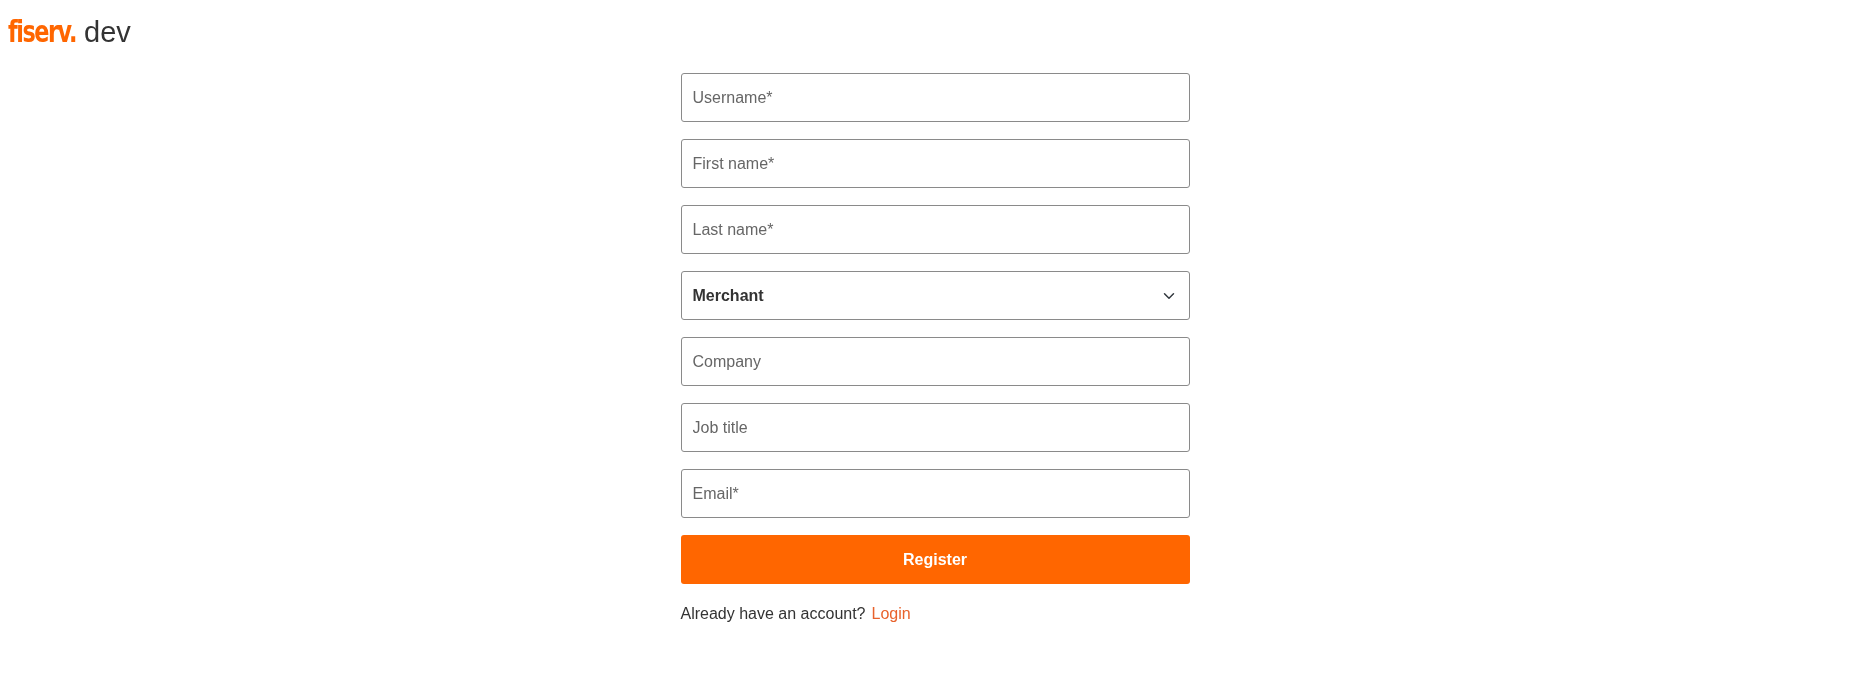 Image resolution: width=1870 pixels, height=697 pixels. What do you see at coordinates (935, 163) in the screenshot?
I see `input-field: First name*` at bounding box center [935, 163].